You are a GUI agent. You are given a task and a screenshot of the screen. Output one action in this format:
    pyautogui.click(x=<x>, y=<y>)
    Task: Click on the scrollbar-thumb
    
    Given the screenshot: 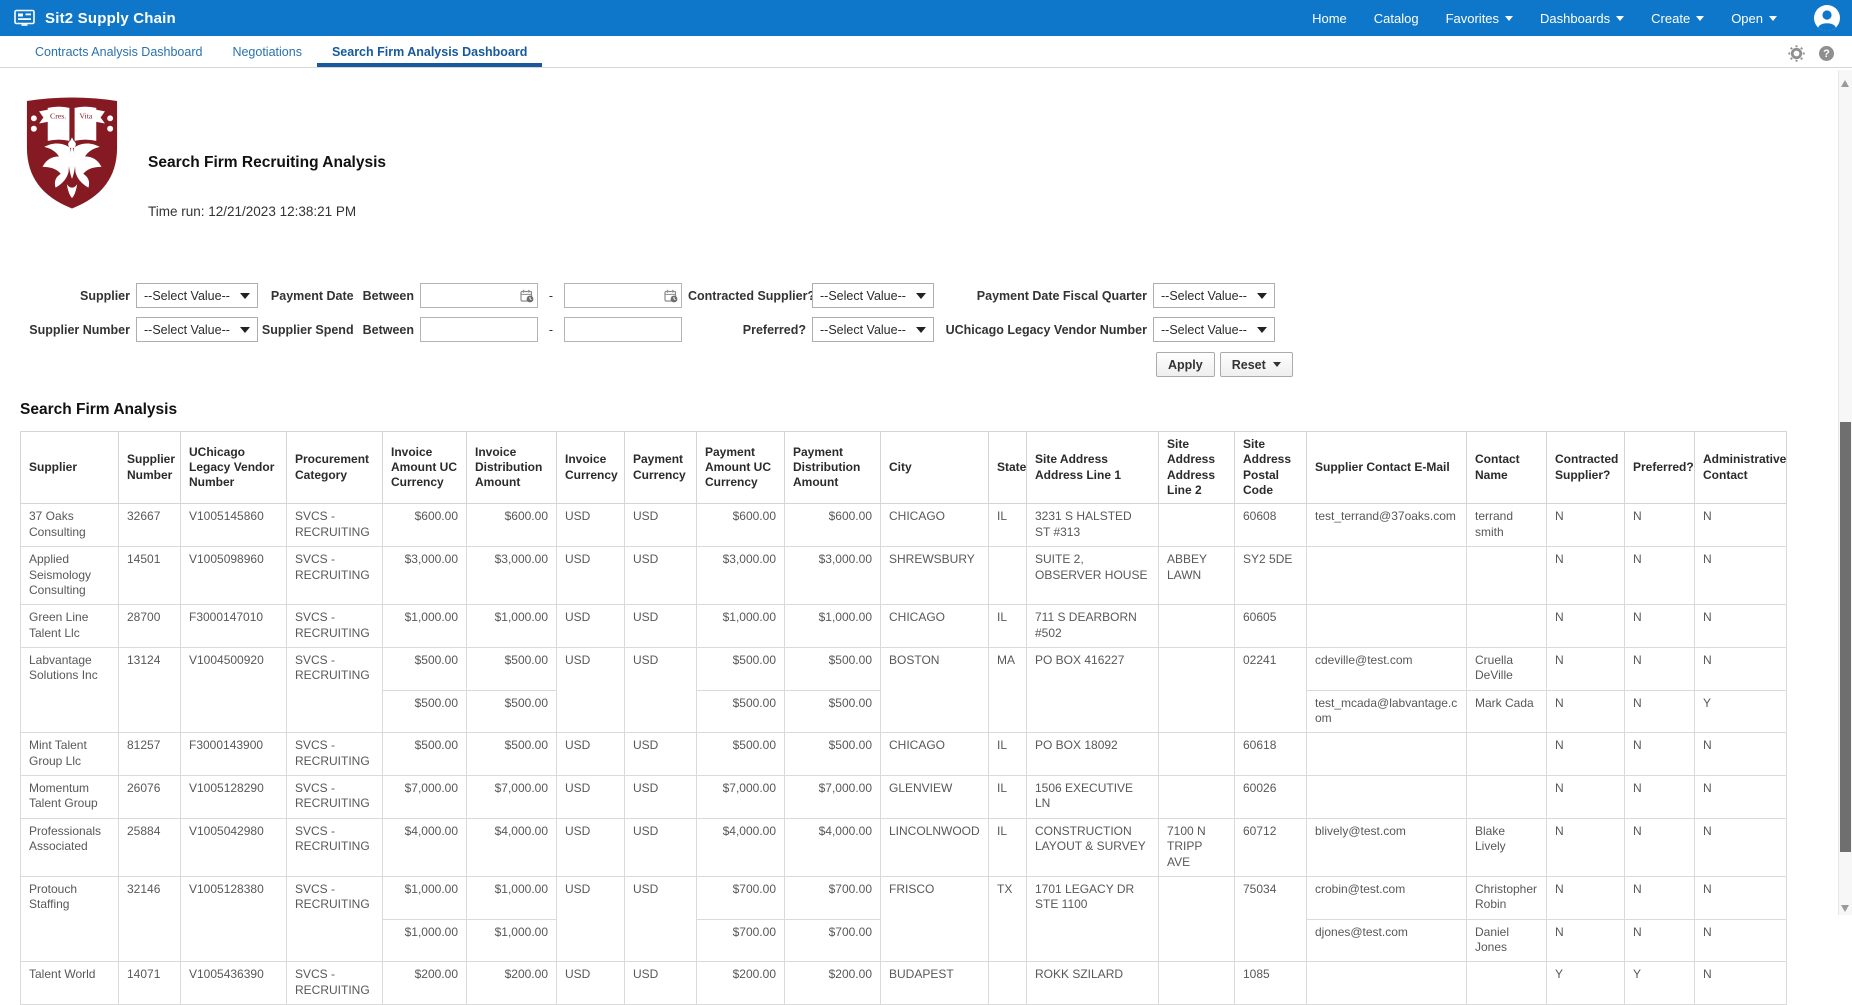 What is the action you would take?
    pyautogui.click(x=1845, y=637)
    